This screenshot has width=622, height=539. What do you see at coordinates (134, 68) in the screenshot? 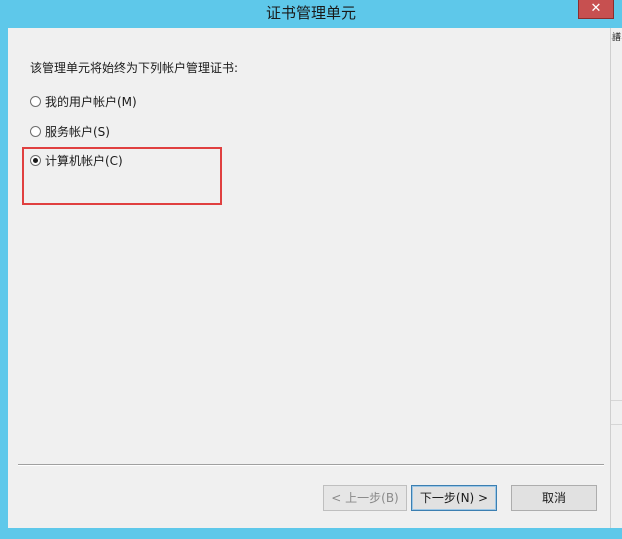
I see `instruction-text: 该管理单元将始终为下列帐户管理证书:` at bounding box center [134, 68].